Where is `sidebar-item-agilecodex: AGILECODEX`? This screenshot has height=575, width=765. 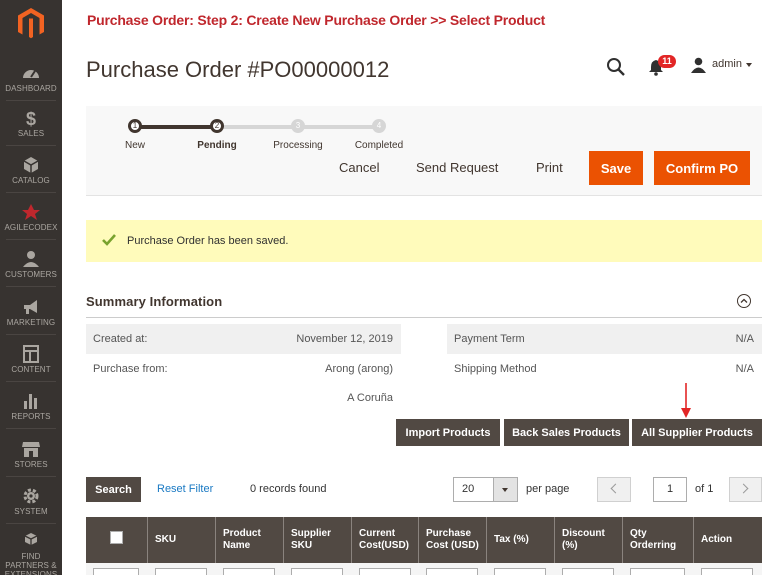 sidebar-item-agilecodex: AGILECODEX is located at coordinates (31, 224).